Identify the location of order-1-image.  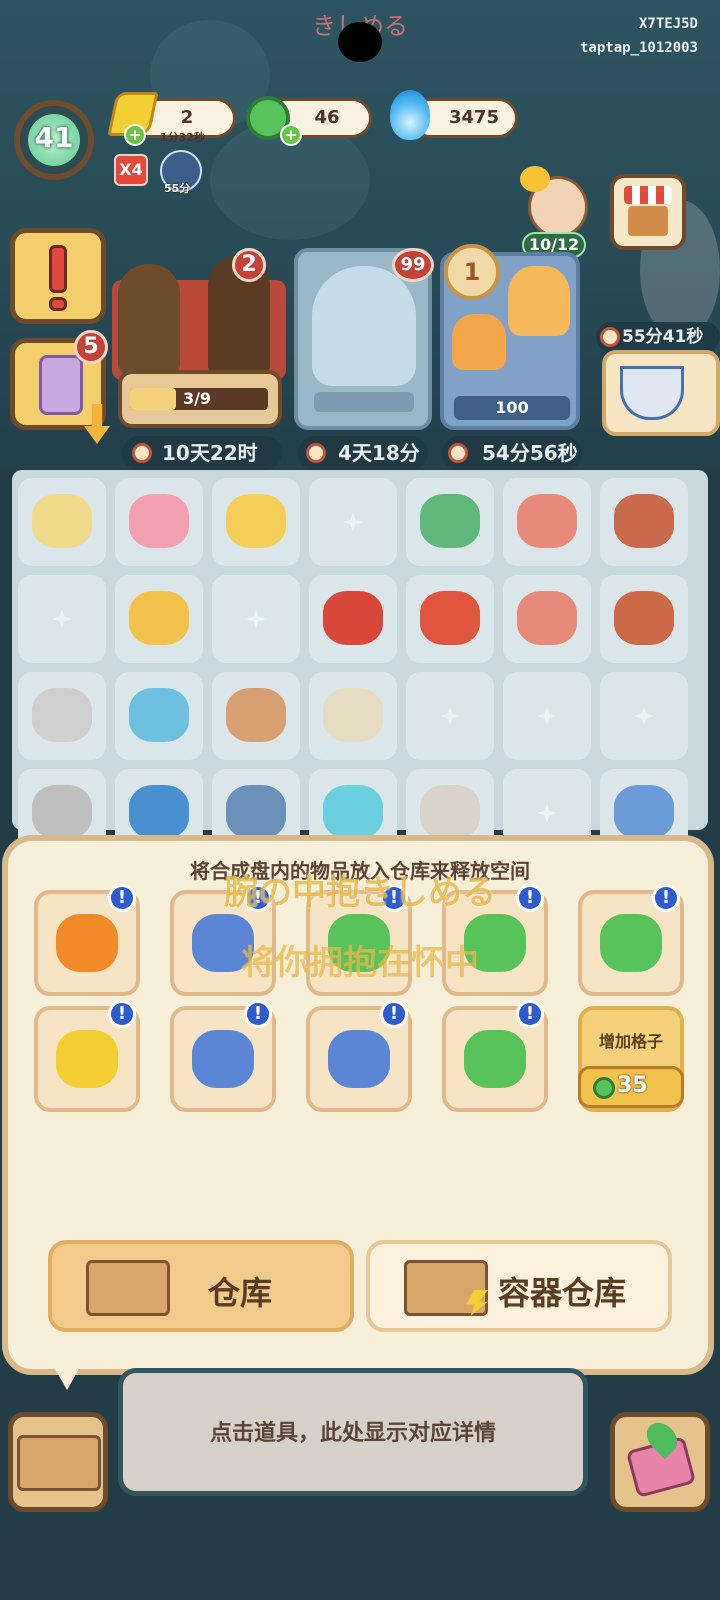
(199, 318).